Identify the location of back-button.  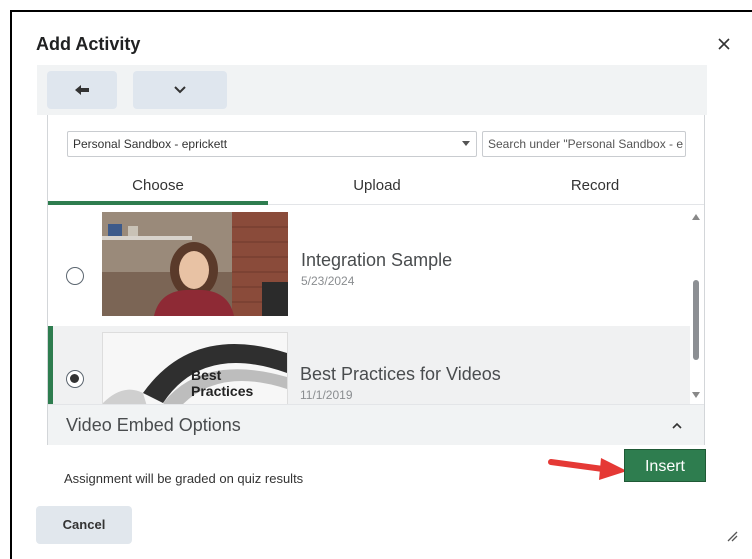
(82, 90).